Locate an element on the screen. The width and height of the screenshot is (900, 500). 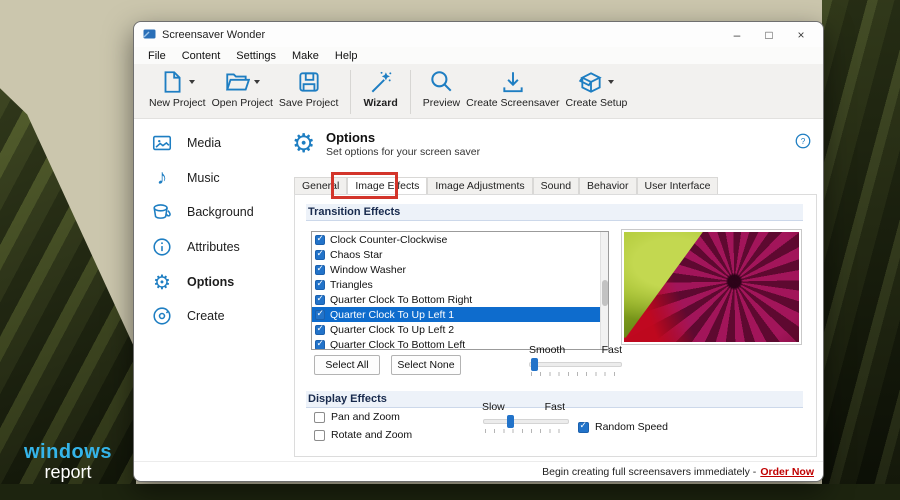
page-subtitle: Set options for your screen saver is located at coordinates (403, 152).